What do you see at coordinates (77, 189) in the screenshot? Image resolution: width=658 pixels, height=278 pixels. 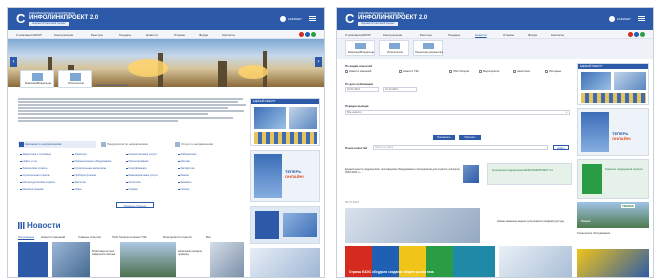 I see `category-link: Связь` at bounding box center [77, 189].